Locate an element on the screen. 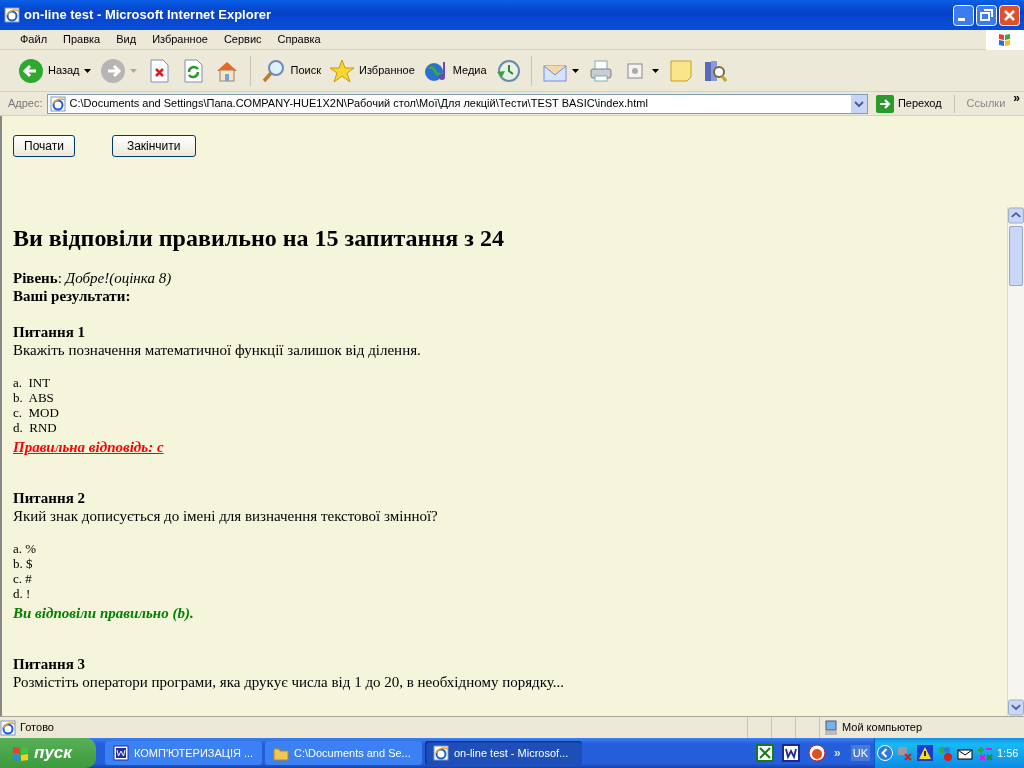 Image resolution: width=1024 pixels, height=768 pixels. correct-feedback-text: Ви відповіли правильно (b). is located at coordinates (103, 613).